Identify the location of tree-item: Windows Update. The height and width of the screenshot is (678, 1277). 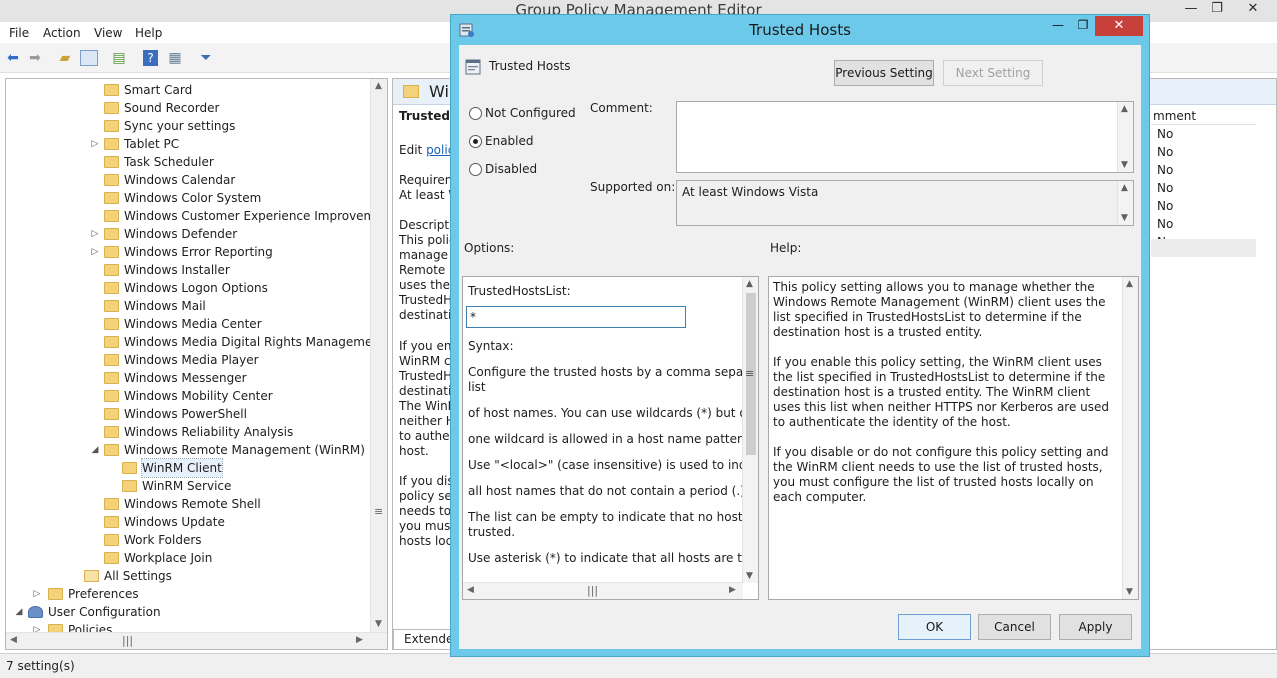
(188, 522).